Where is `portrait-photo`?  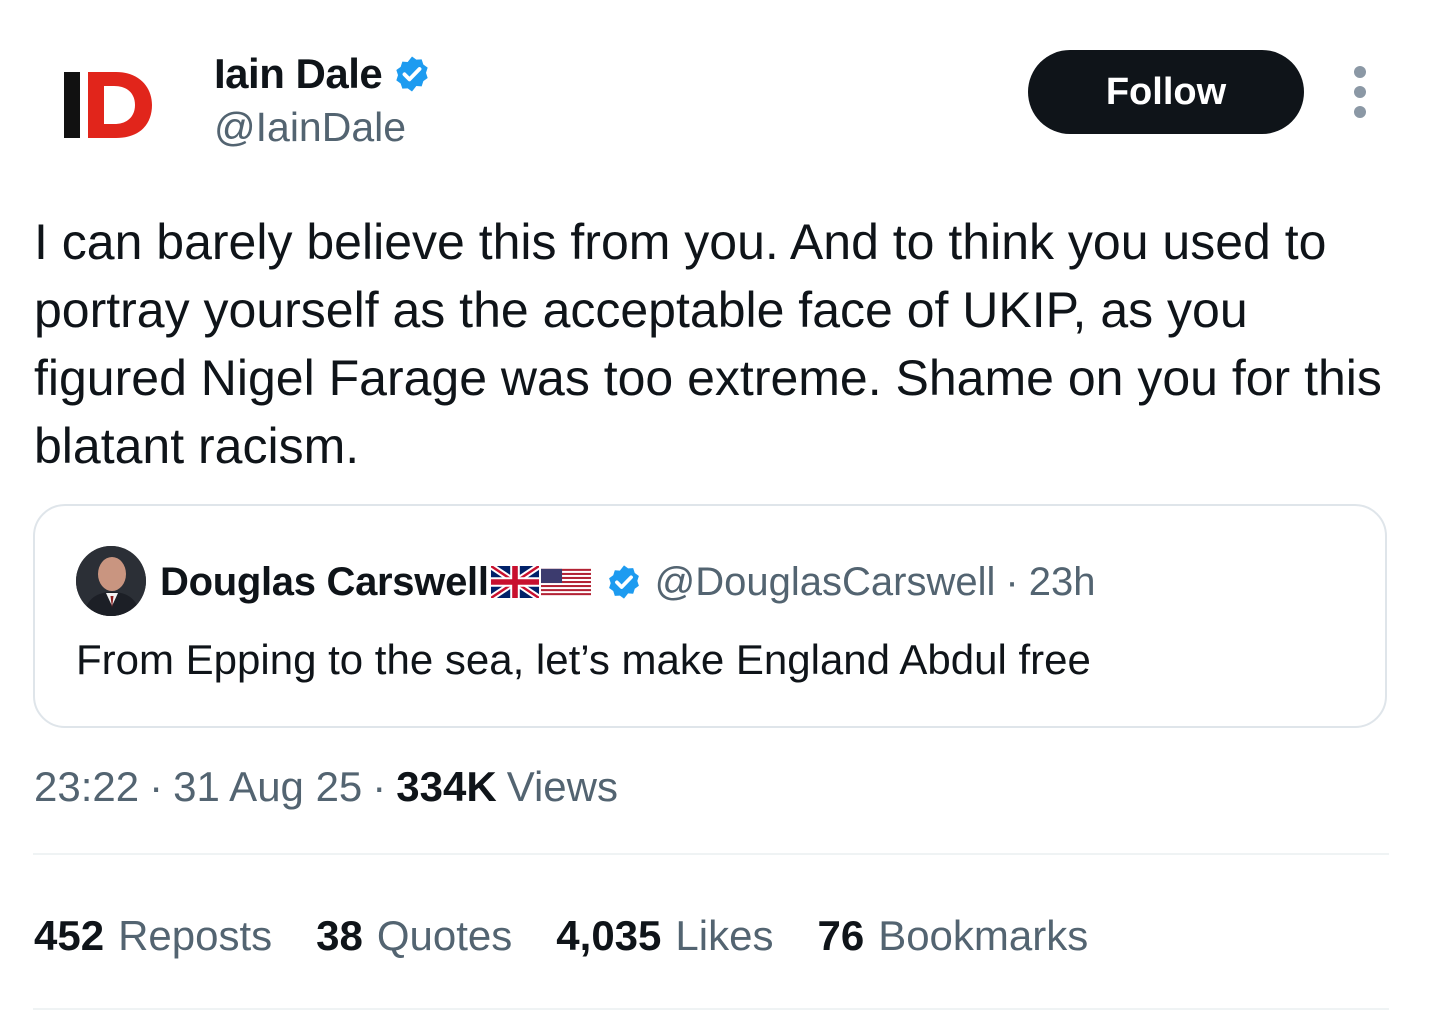 portrait-photo is located at coordinates (111, 581).